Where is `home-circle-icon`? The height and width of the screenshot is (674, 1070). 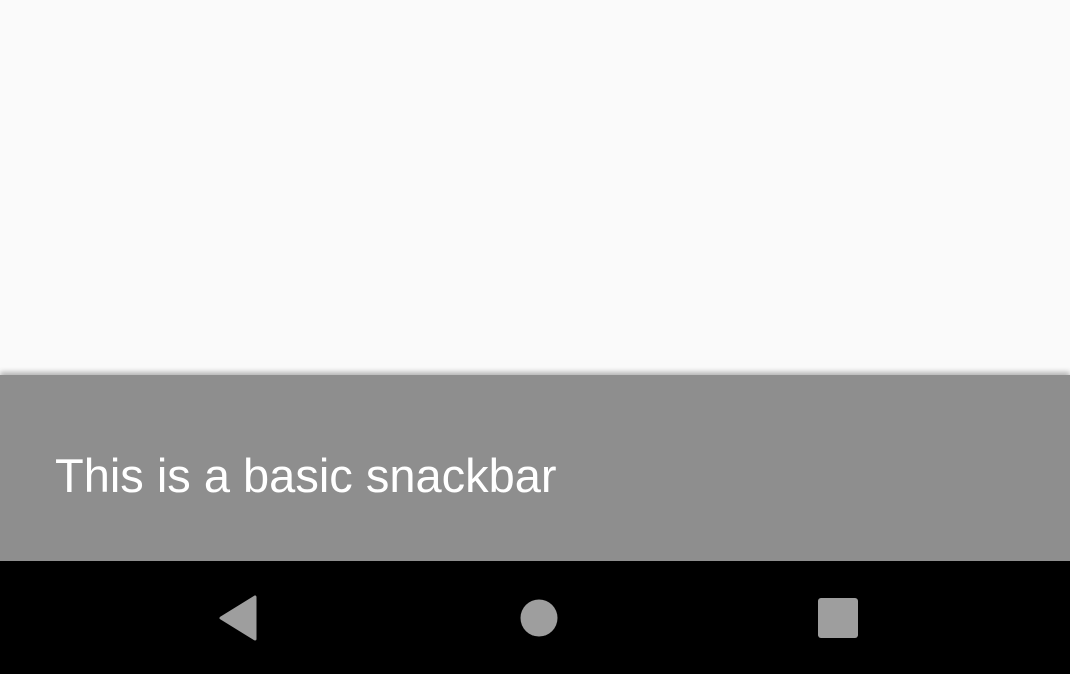 home-circle-icon is located at coordinates (539, 618).